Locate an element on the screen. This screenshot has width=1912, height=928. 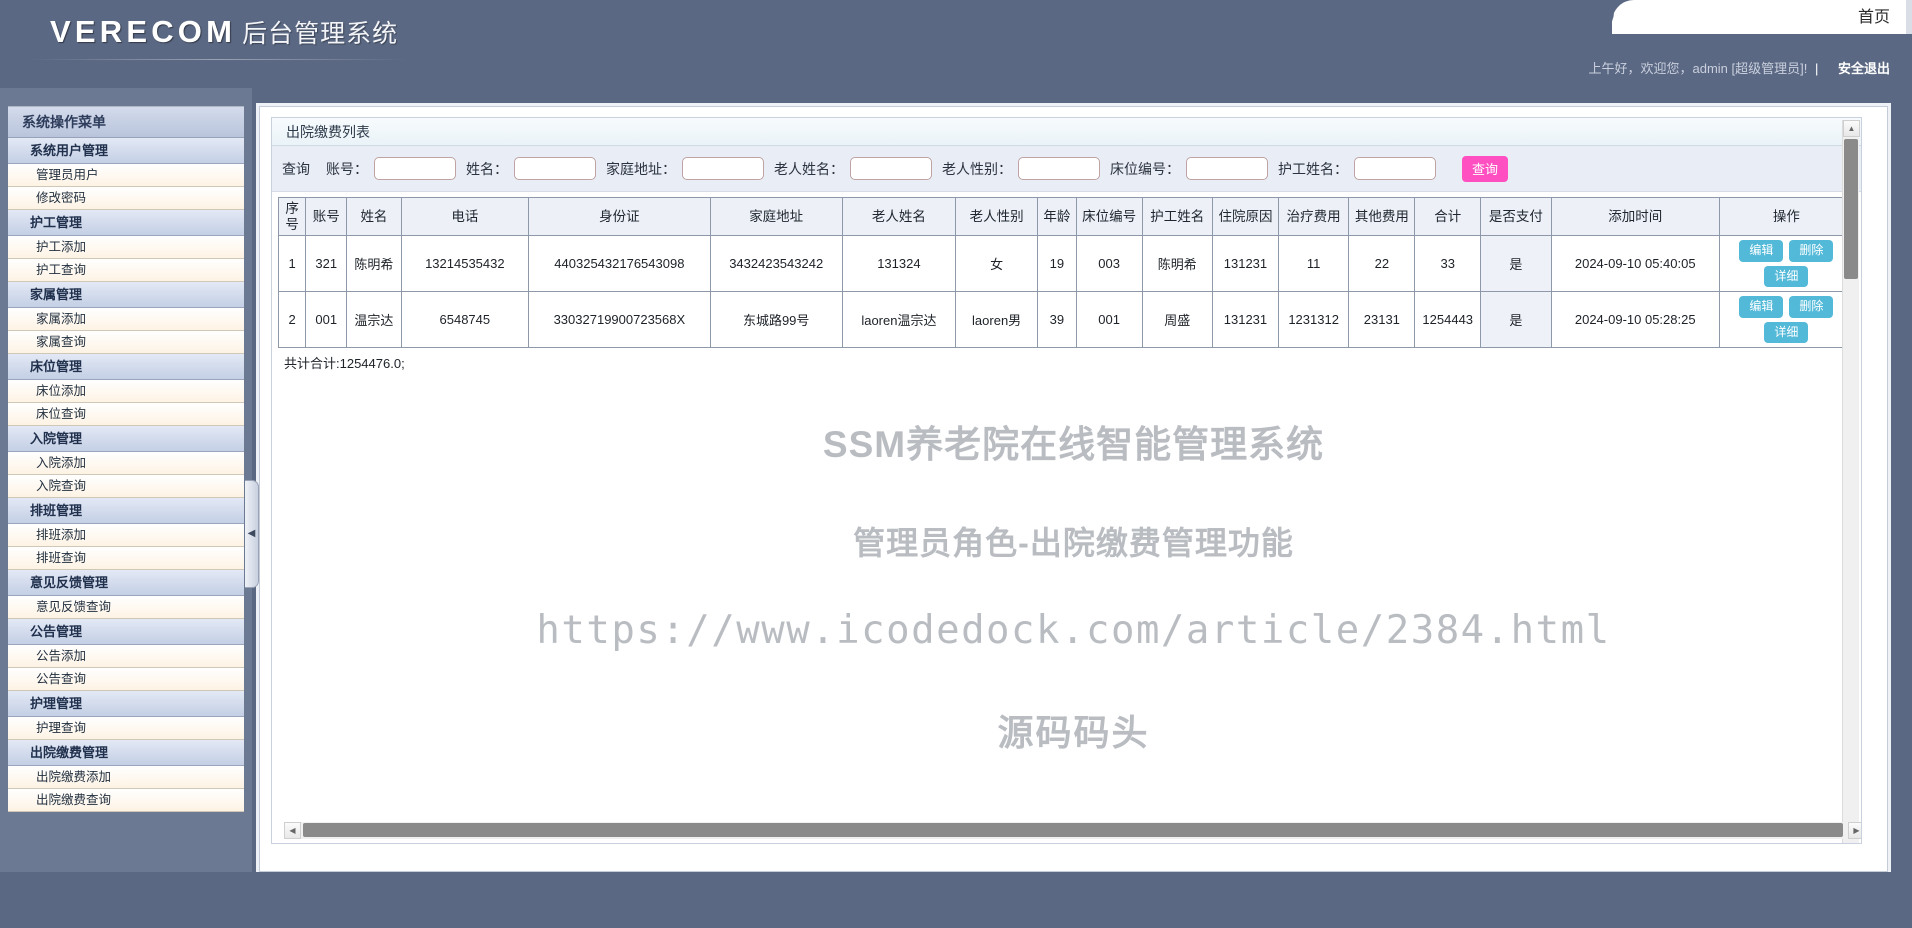
sidebar-item-14: 入院查询 is located at coordinates (126, 486).